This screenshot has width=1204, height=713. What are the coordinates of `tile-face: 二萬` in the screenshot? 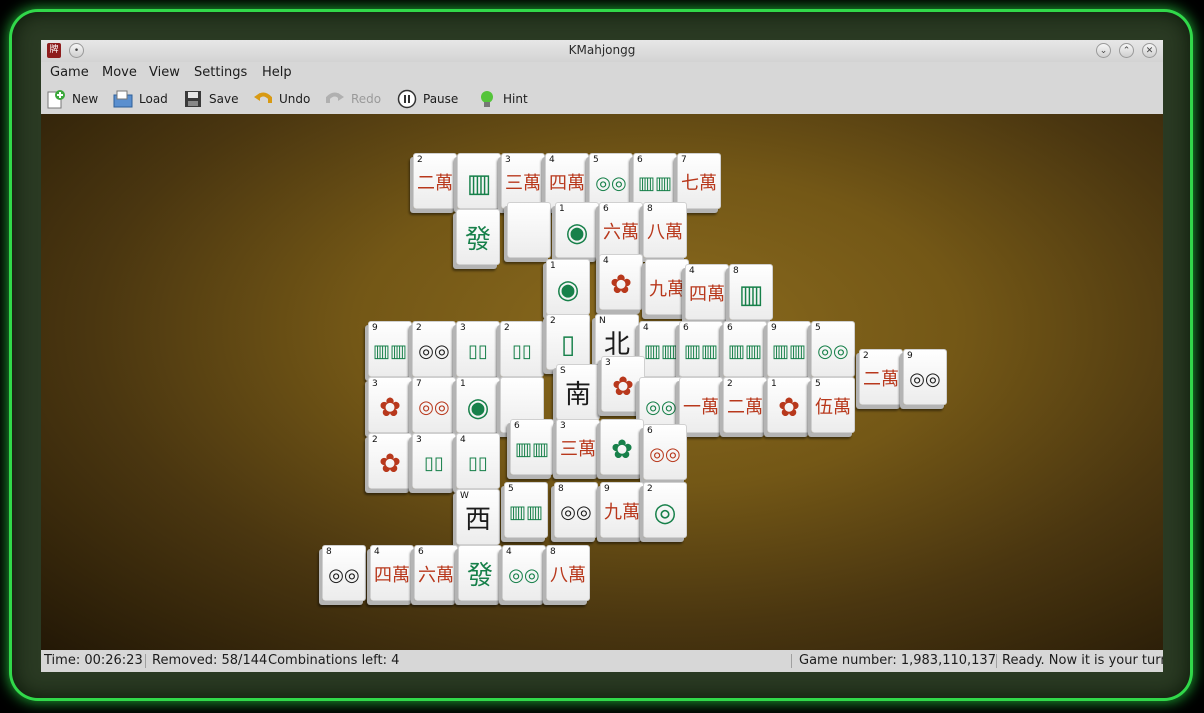 It's located at (435, 183).